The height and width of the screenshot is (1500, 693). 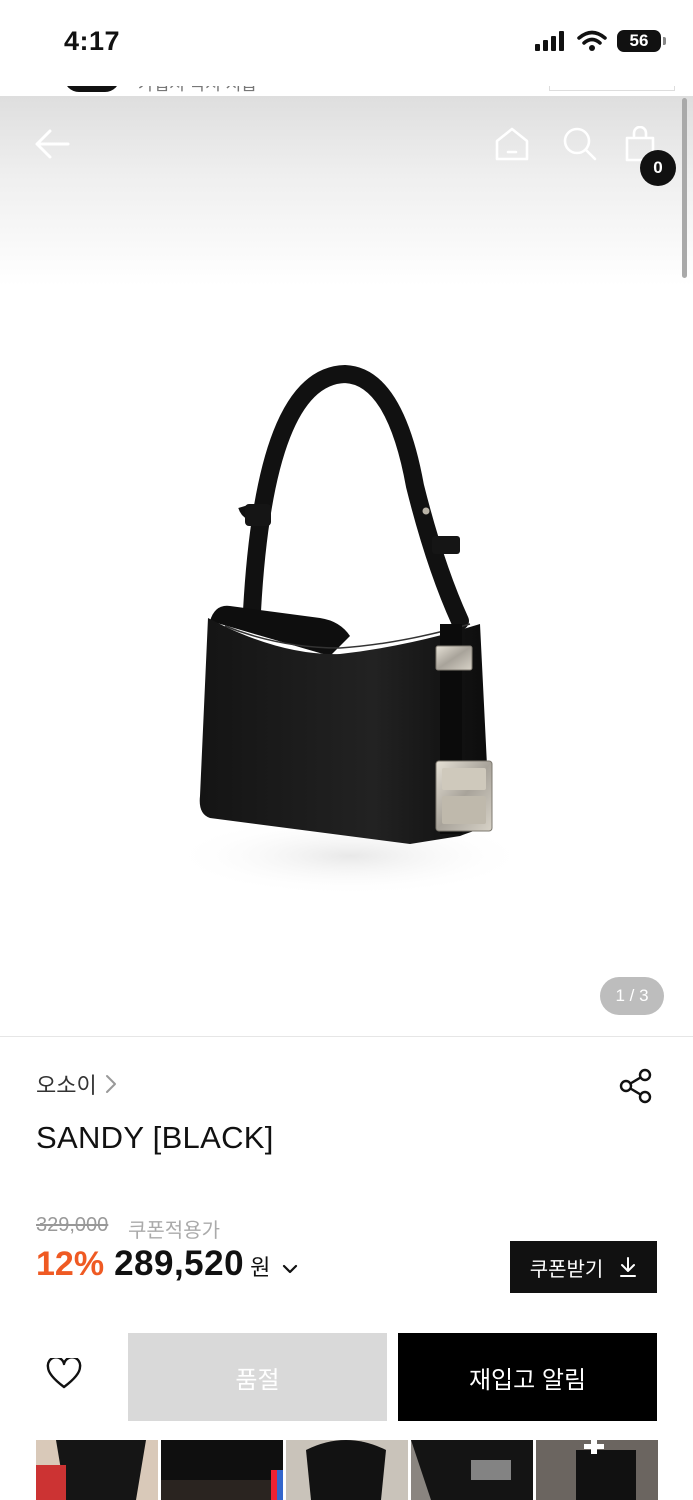 I want to click on heart-icon, so click(x=64, y=1373).